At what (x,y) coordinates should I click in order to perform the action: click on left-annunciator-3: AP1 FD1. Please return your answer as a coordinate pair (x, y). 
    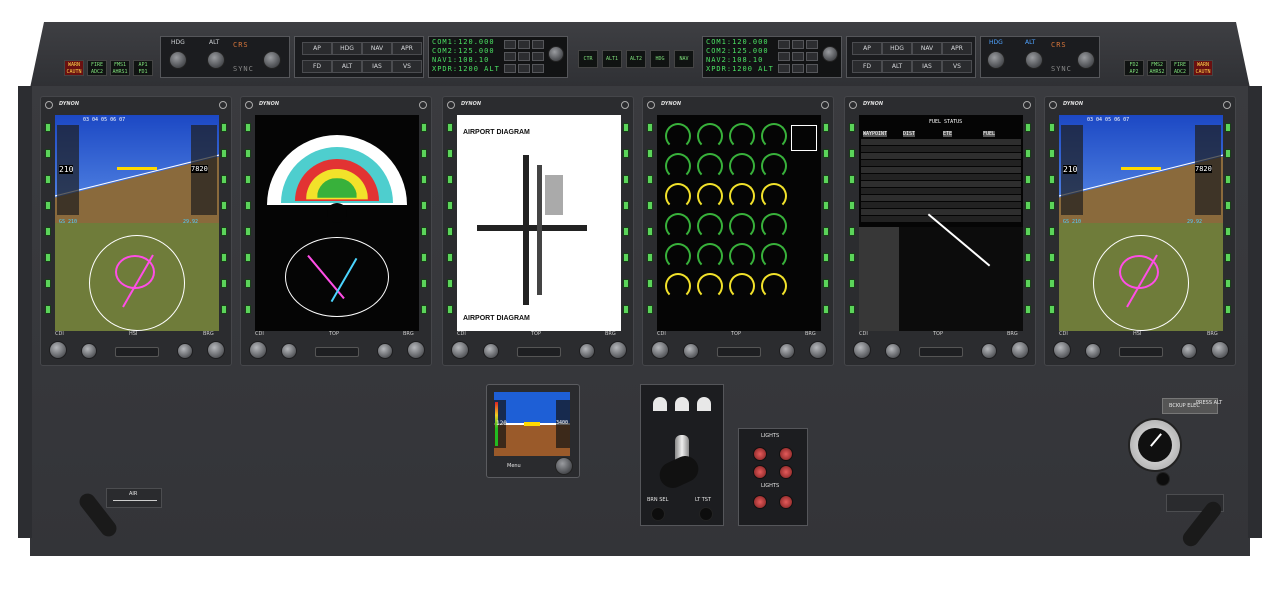
    Looking at the image, I should click on (143, 68).